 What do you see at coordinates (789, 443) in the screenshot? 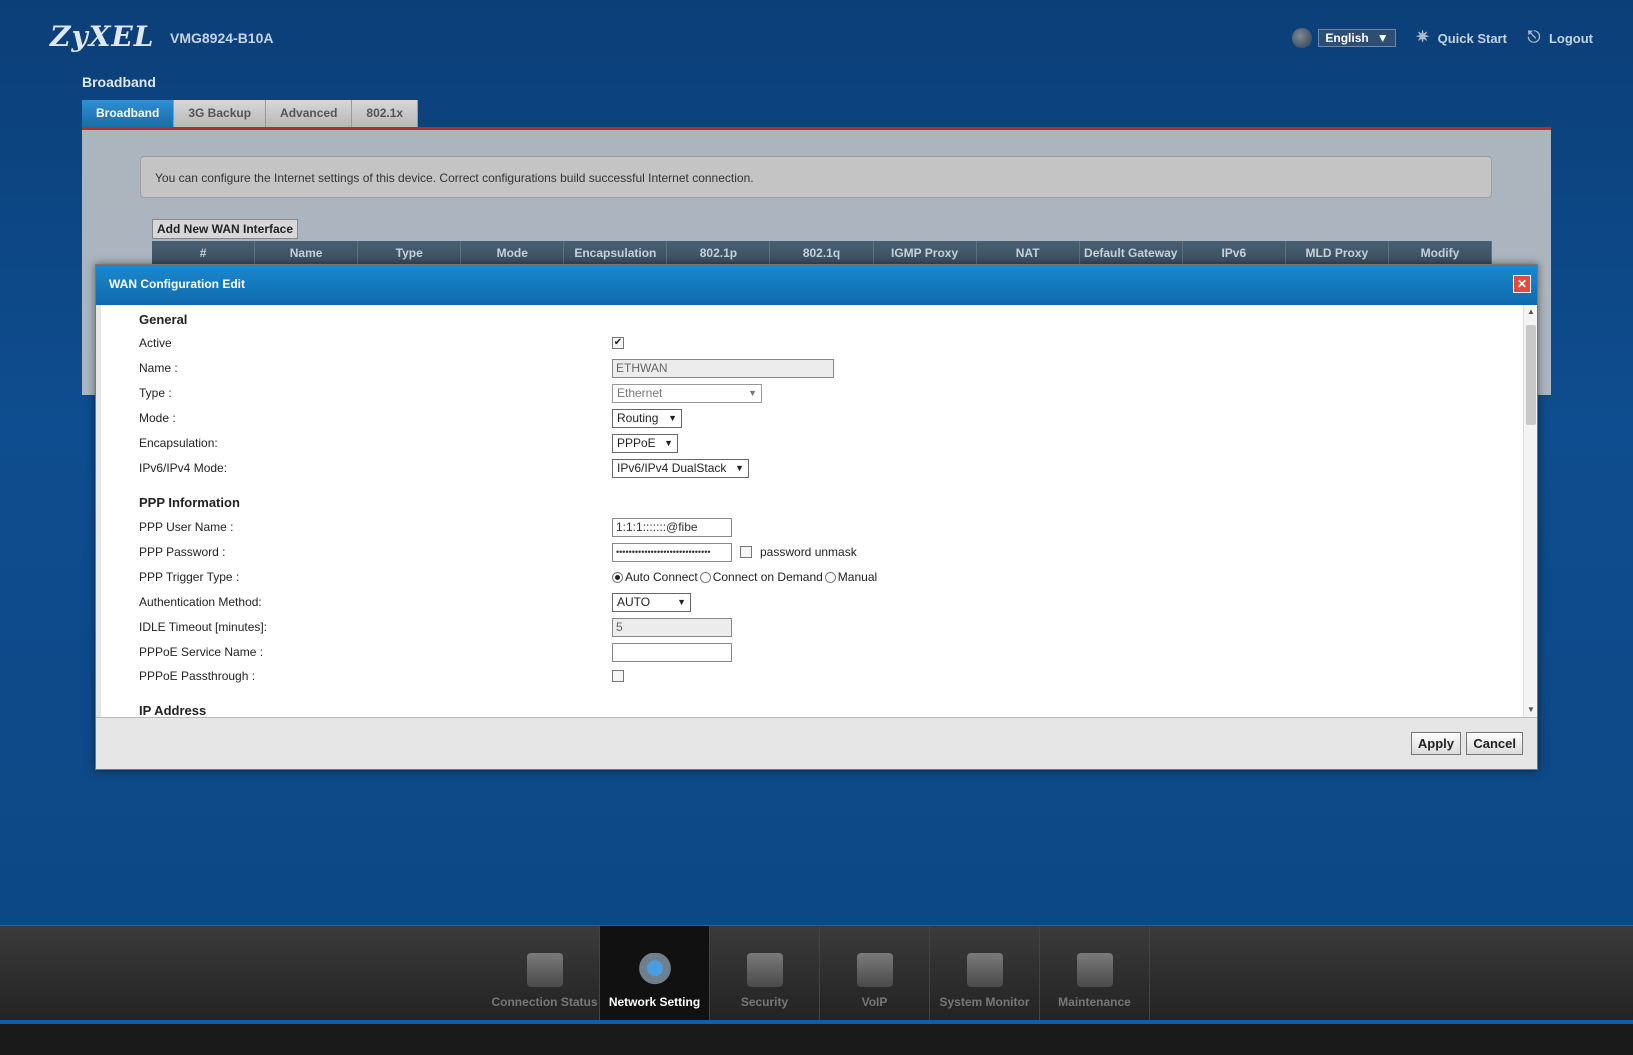
I see `row-encapsulation: Encapsulation: PPPoE ▼` at bounding box center [789, 443].